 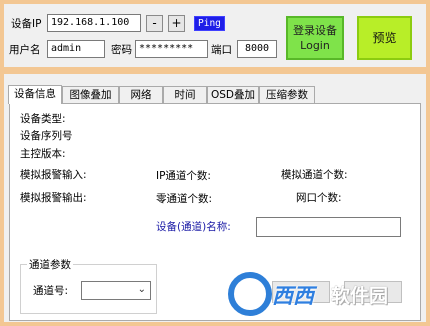 I want to click on alarm-output-label: 模拟报警输出:, so click(x=53, y=198).